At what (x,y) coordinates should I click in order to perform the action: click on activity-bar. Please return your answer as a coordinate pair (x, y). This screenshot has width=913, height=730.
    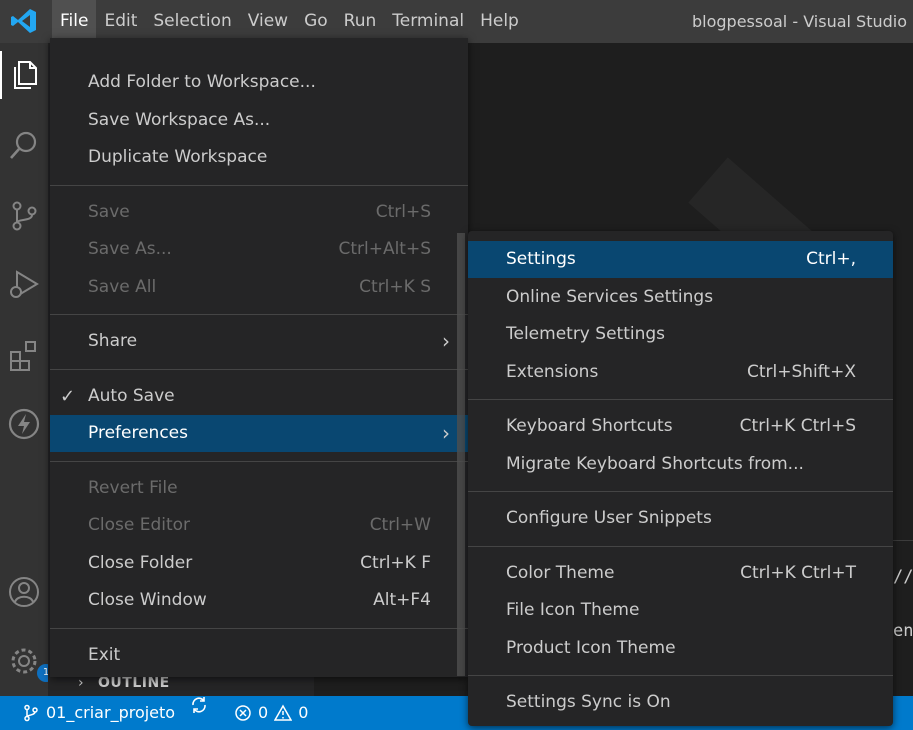
    Looking at the image, I should click on (24, 369).